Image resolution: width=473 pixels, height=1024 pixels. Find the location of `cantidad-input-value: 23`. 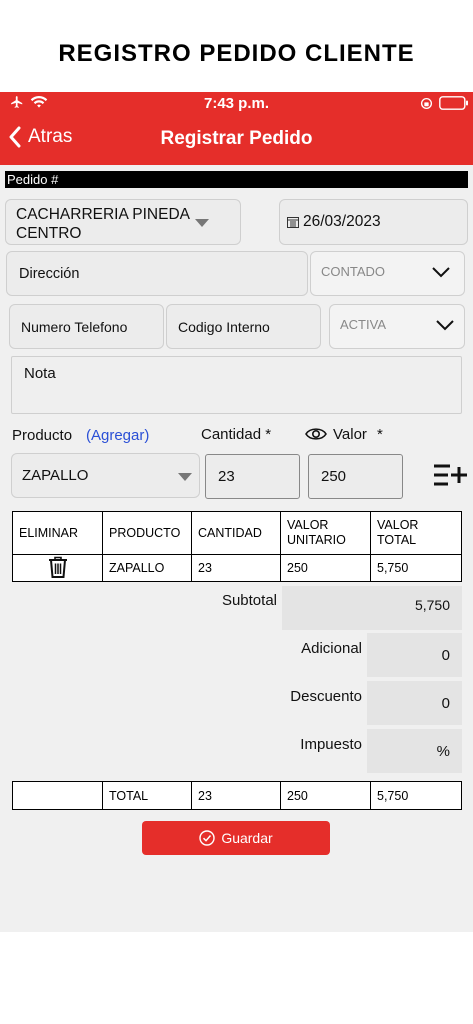

cantidad-input-value: 23 is located at coordinates (226, 476).